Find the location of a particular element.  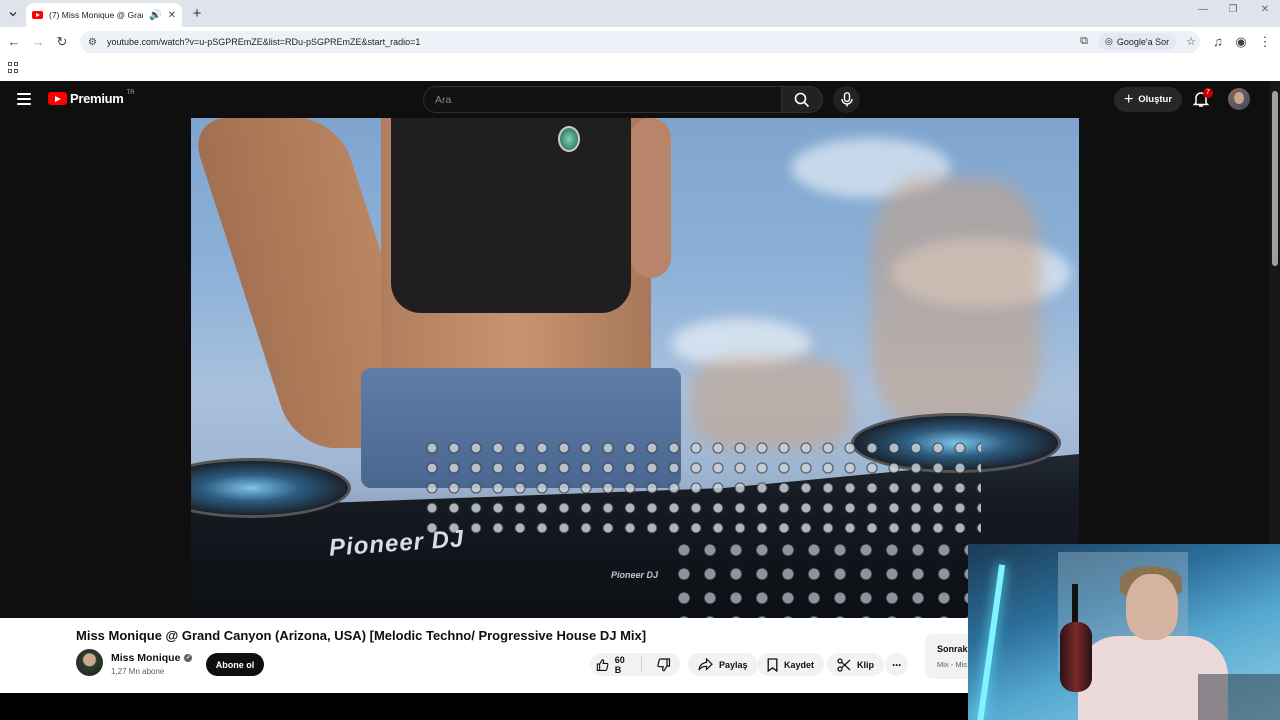

performer-top is located at coordinates (511, 215).